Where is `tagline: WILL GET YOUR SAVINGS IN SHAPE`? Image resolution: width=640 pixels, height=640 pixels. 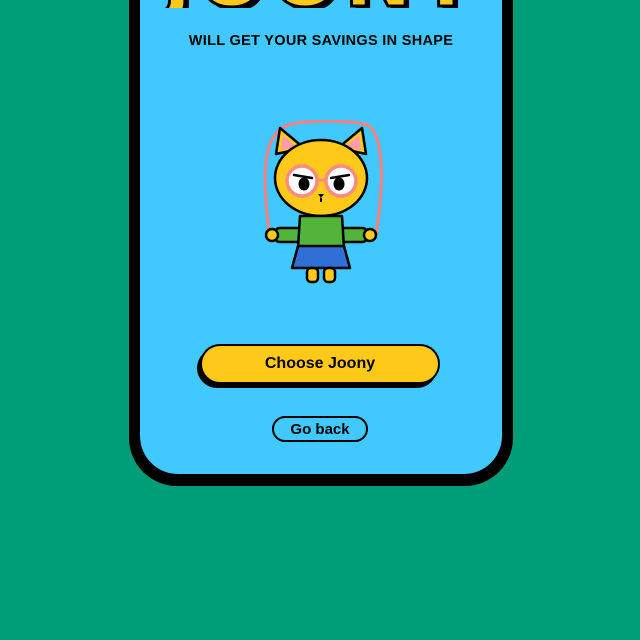 tagline: WILL GET YOUR SAVINGS IN SHAPE is located at coordinates (321, 41).